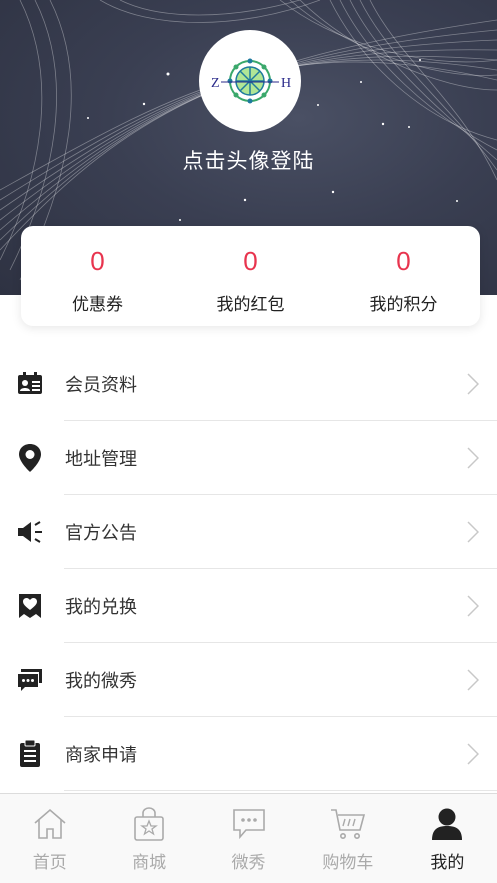  I want to click on menu-item-label: 我的兑换, so click(101, 607).